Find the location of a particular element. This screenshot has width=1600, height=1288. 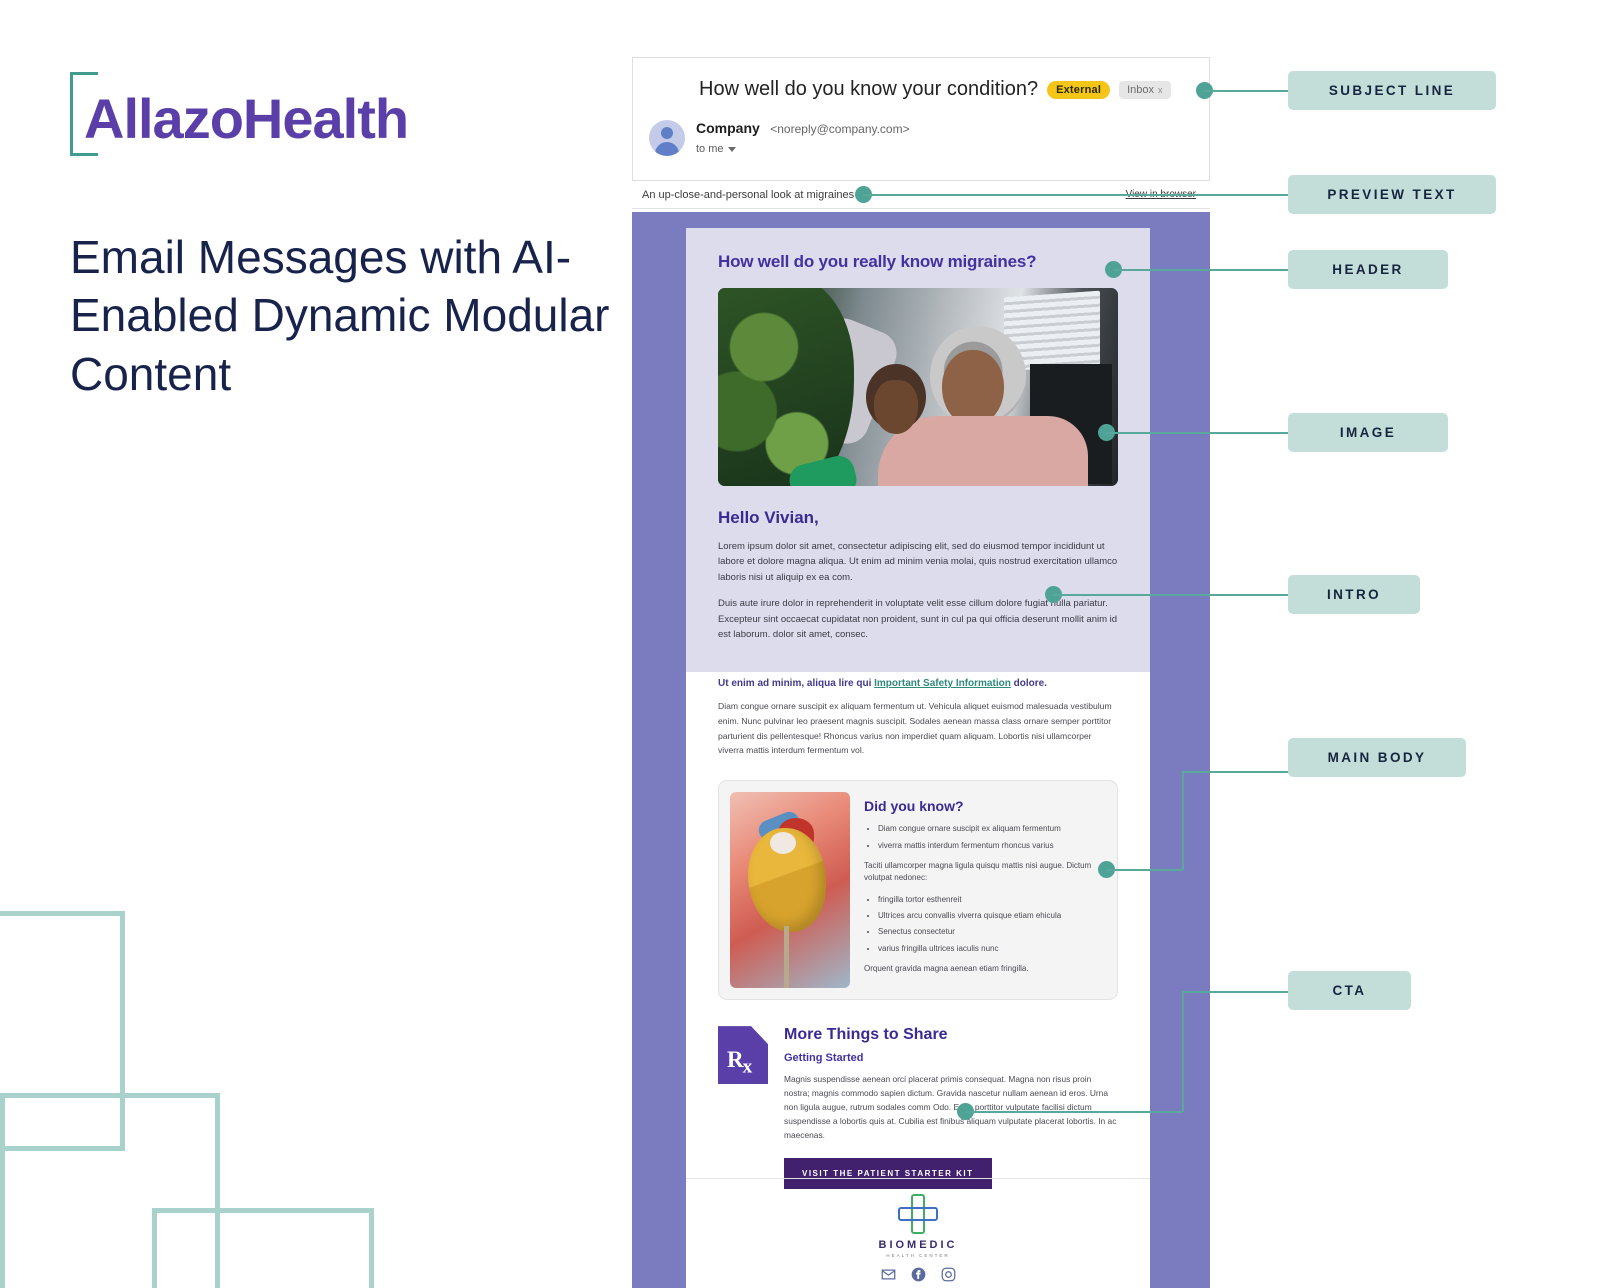

annotation-label: PREVIEW TEXT is located at coordinates (1392, 194).